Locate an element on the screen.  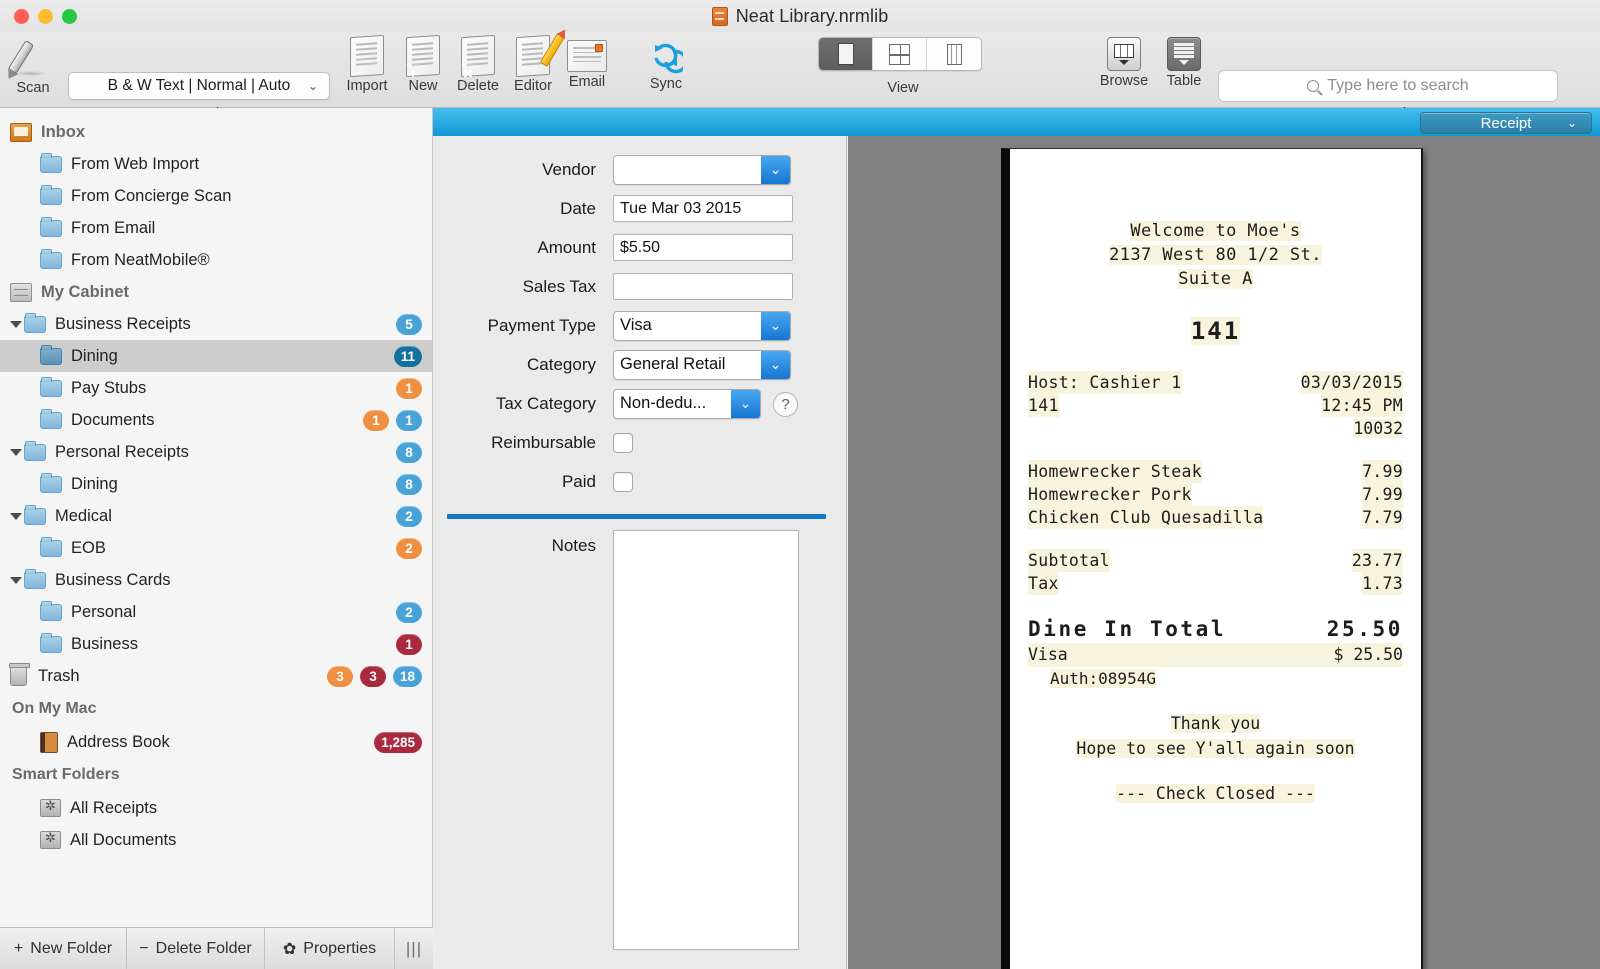
field-label-tax-category: Tax Category is located at coordinates (545, 403).